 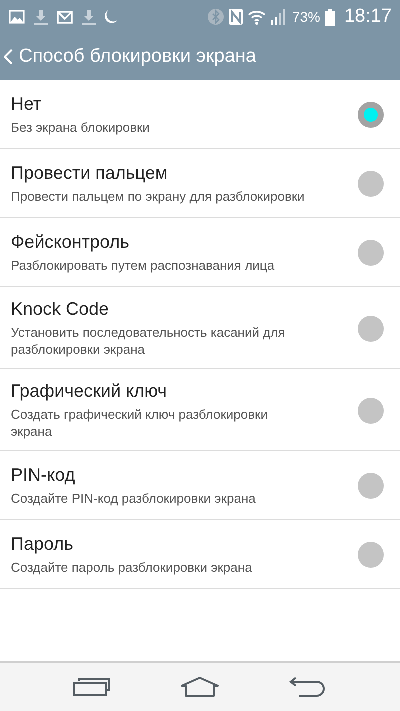 I want to click on back-icon, so click(x=308, y=687).